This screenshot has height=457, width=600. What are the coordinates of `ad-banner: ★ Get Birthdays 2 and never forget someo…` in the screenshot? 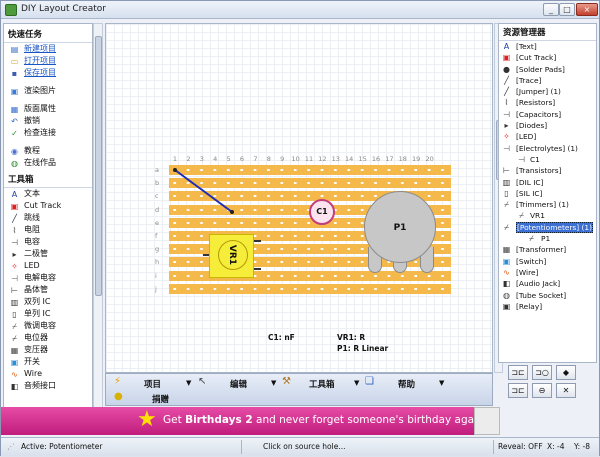 It's located at (239, 421).